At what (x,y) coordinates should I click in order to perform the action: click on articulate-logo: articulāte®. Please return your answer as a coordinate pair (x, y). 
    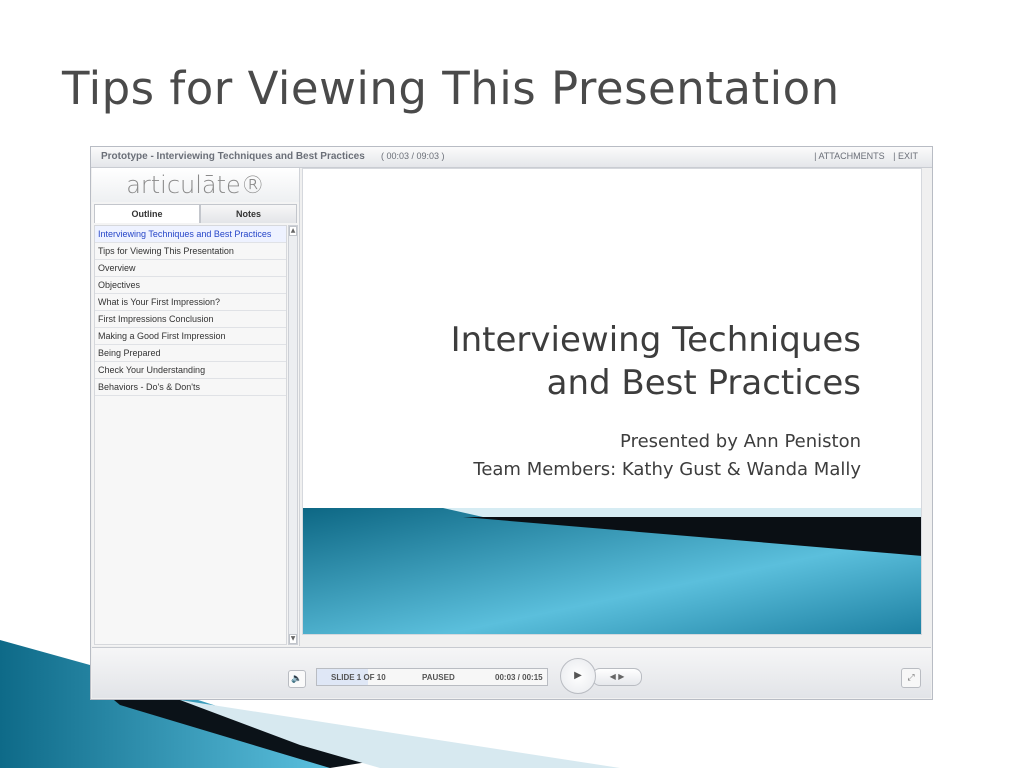
    Looking at the image, I should click on (195, 185).